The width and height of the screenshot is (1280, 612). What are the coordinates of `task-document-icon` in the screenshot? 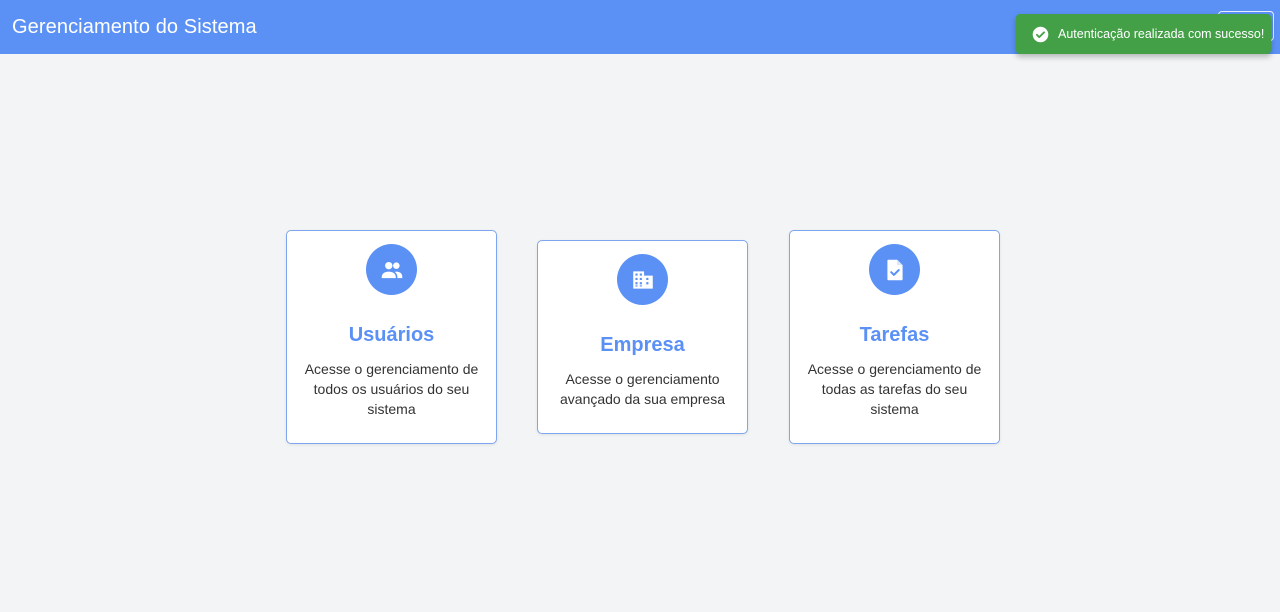 It's located at (894, 269).